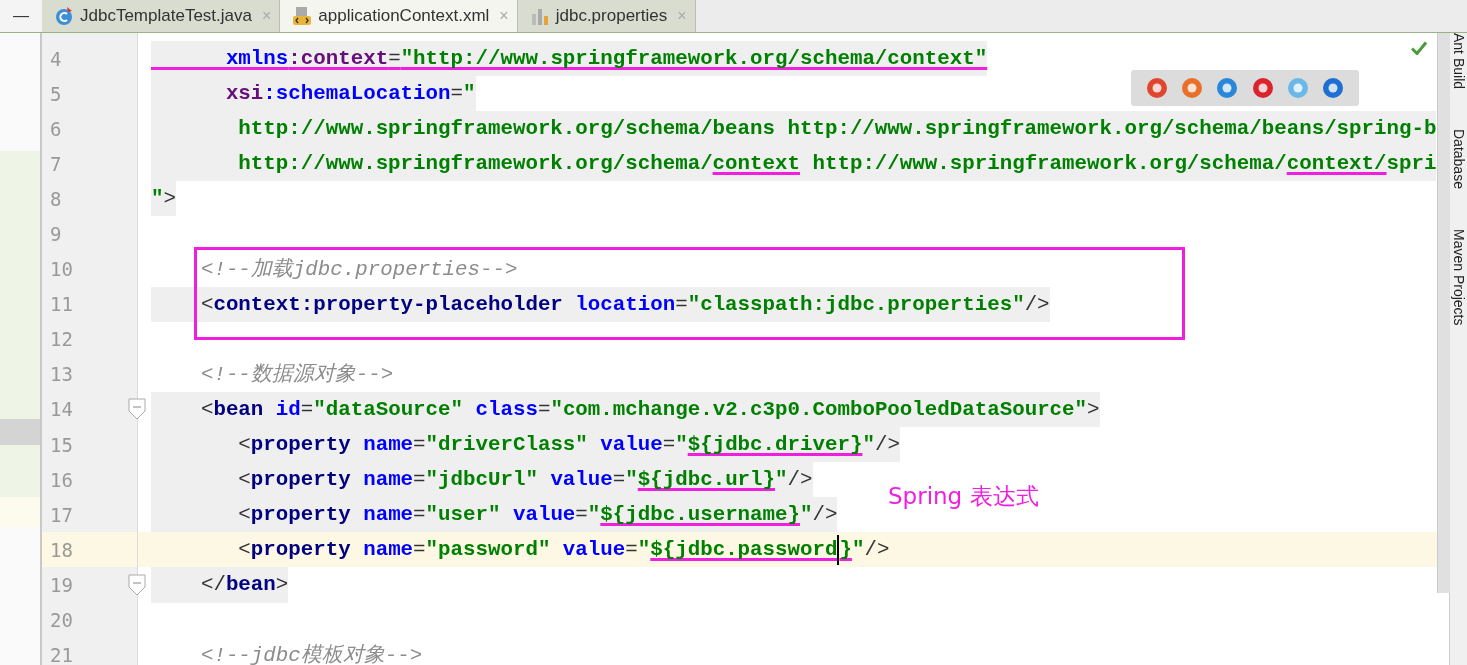  What do you see at coordinates (756, 164) in the screenshot?
I see `attribute-value: context` at bounding box center [756, 164].